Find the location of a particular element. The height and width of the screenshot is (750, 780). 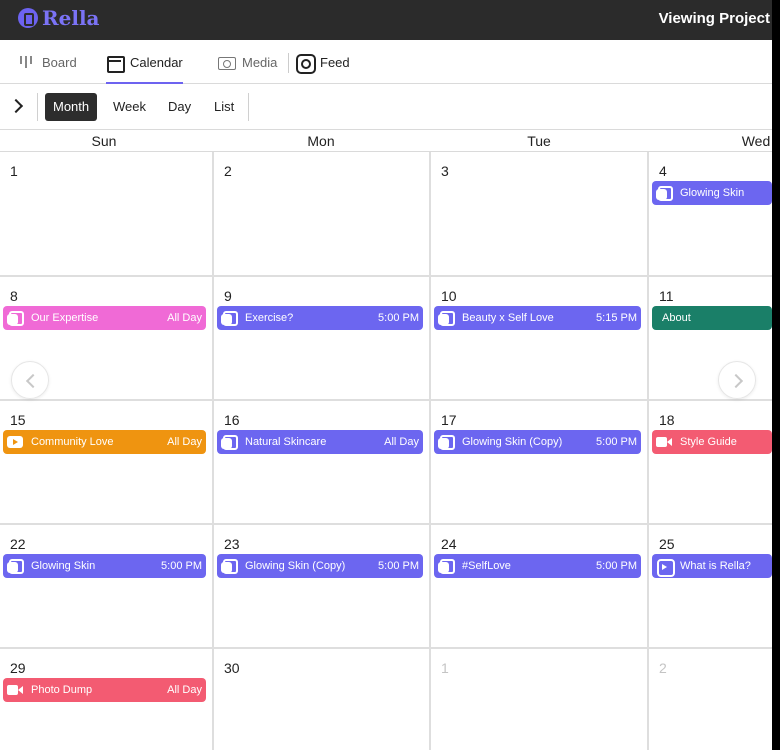

event-title: Community Love is located at coordinates (72, 442).